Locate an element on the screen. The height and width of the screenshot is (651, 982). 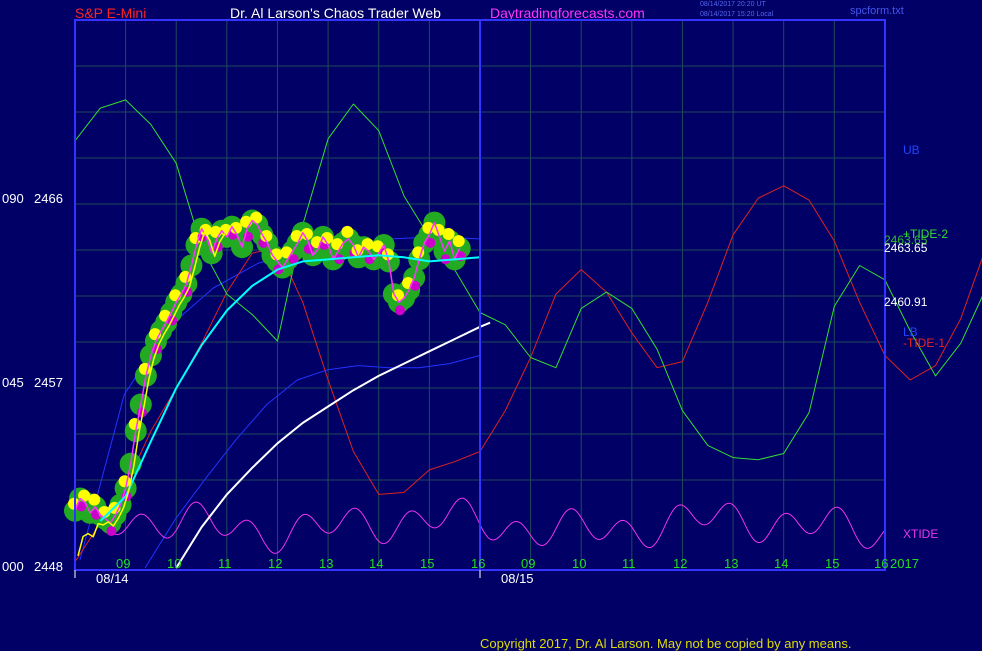
upper-band-label: UB is located at coordinates (911, 150).